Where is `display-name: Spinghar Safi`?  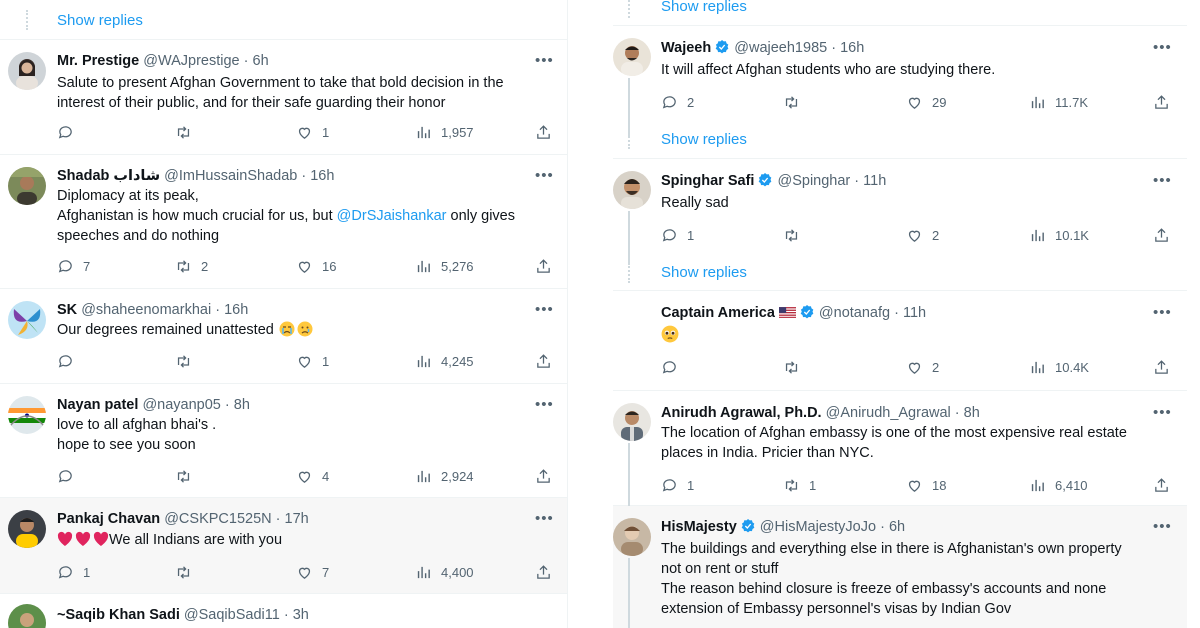 display-name: Spinghar Safi is located at coordinates (707, 181).